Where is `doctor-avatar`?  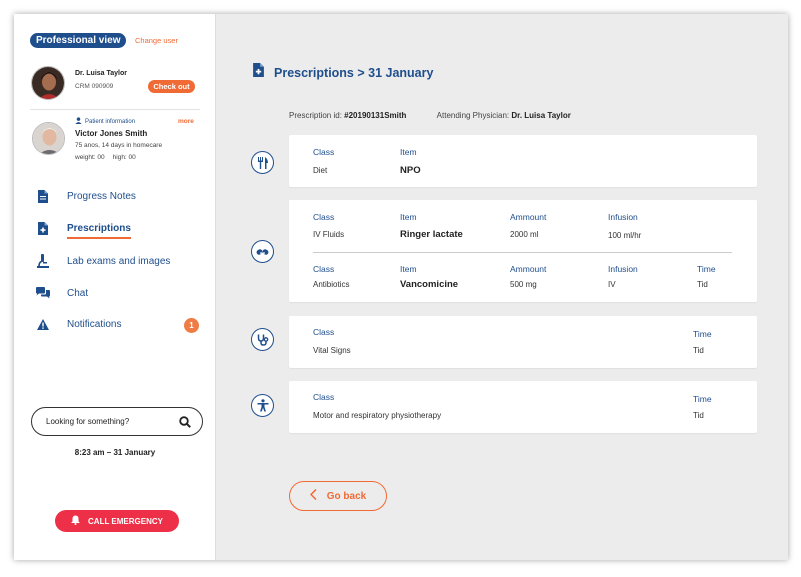 doctor-avatar is located at coordinates (48, 83).